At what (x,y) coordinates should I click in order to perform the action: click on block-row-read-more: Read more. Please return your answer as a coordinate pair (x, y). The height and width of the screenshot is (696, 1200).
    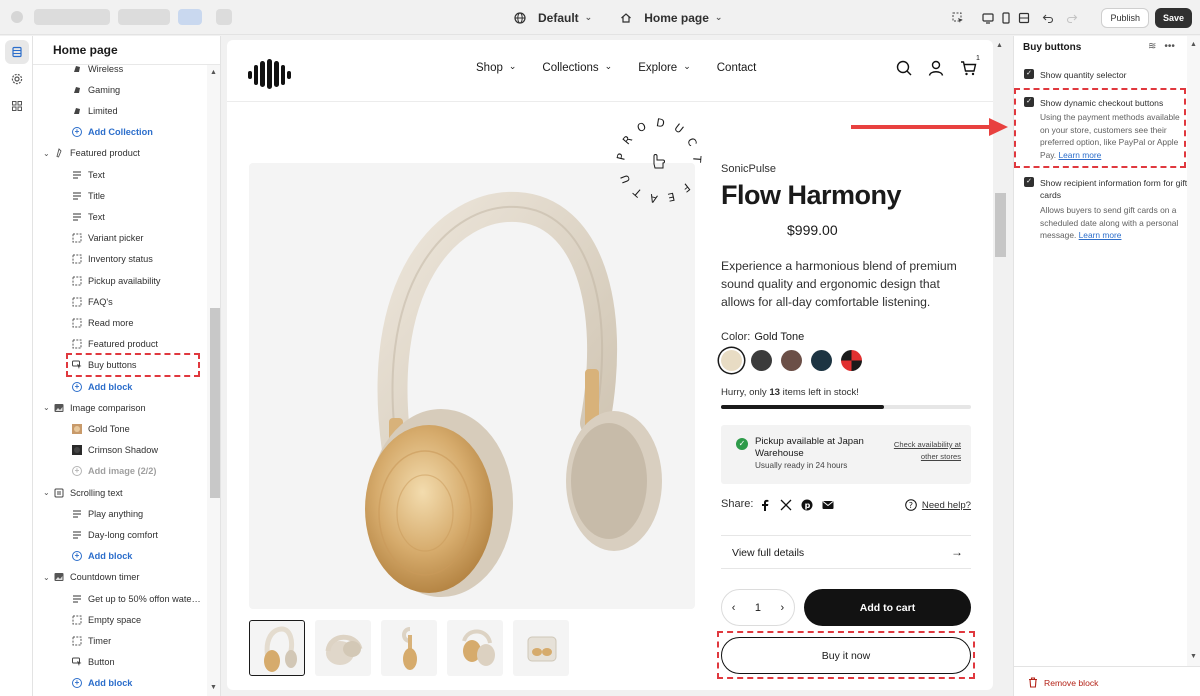
    Looking at the image, I should click on (120, 322).